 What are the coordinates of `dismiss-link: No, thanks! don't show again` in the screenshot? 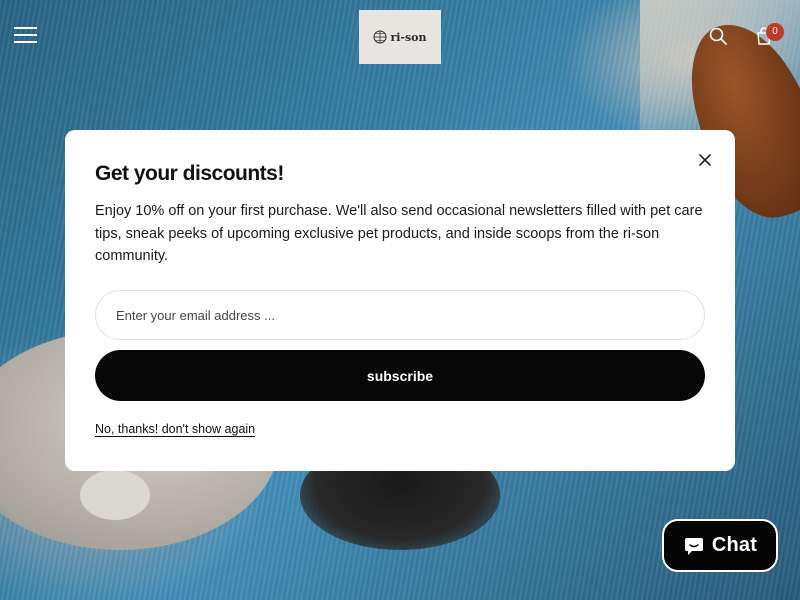 It's located at (175, 429).